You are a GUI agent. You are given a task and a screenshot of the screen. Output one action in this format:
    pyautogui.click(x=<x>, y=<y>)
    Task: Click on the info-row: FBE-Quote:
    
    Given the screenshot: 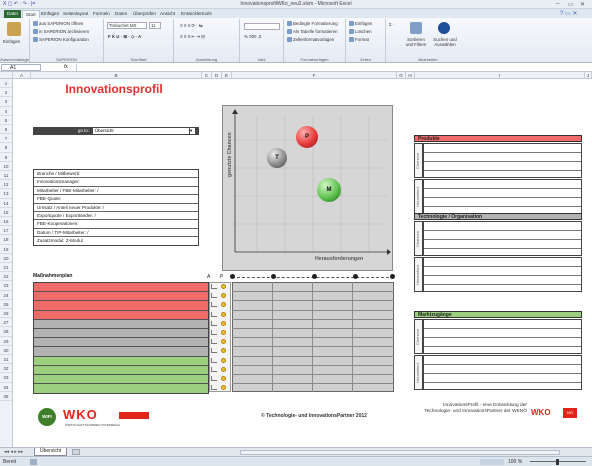 What is the action you would take?
    pyautogui.click(x=116, y=199)
    